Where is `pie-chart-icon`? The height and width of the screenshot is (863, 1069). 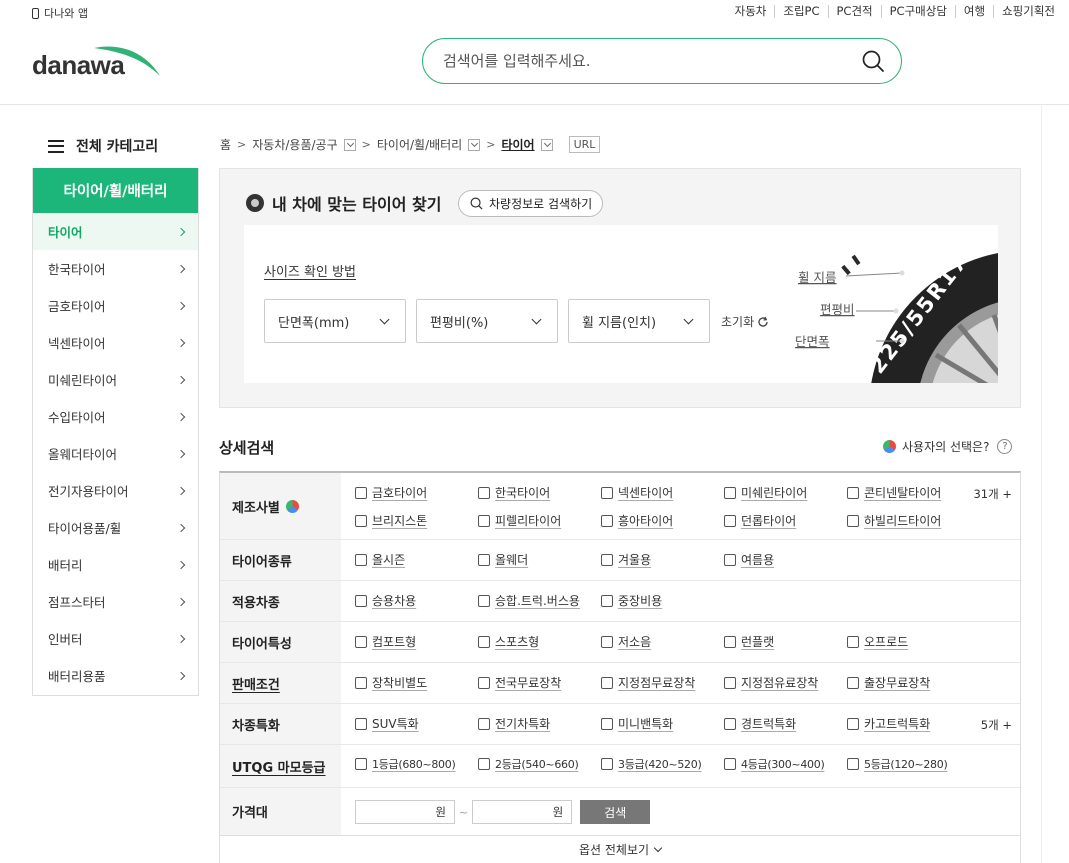 pie-chart-icon is located at coordinates (292, 506).